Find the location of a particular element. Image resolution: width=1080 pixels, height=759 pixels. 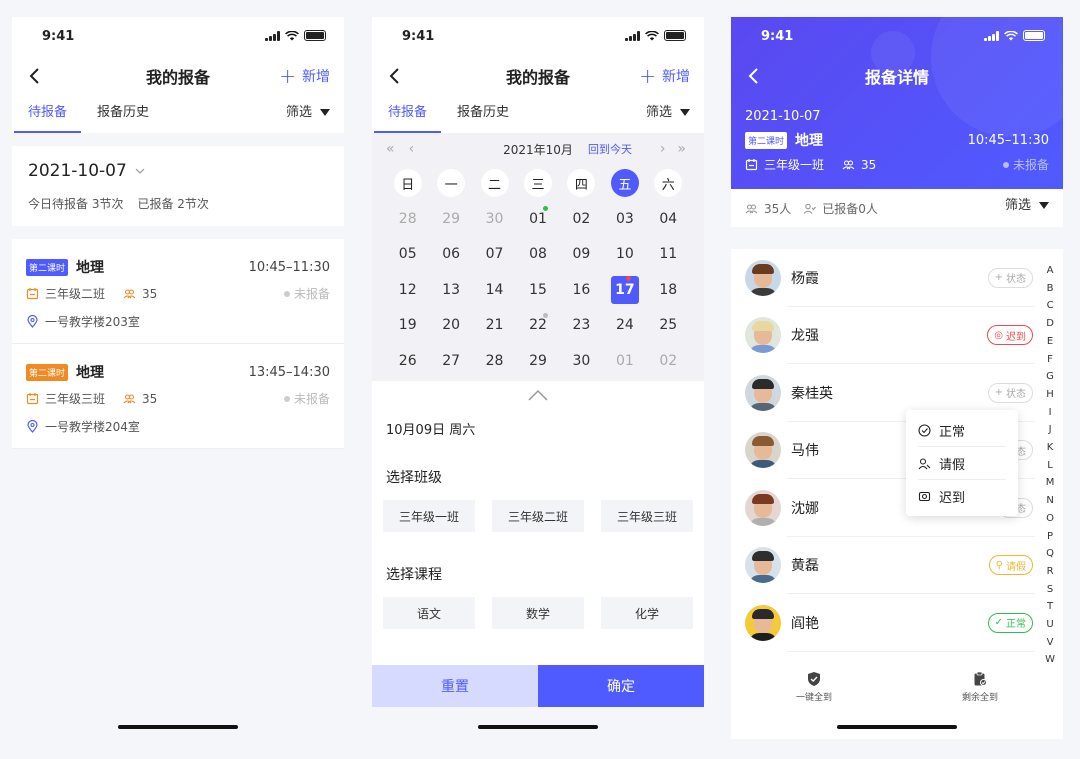

alphabet-letter: N is located at coordinates (1049, 501).